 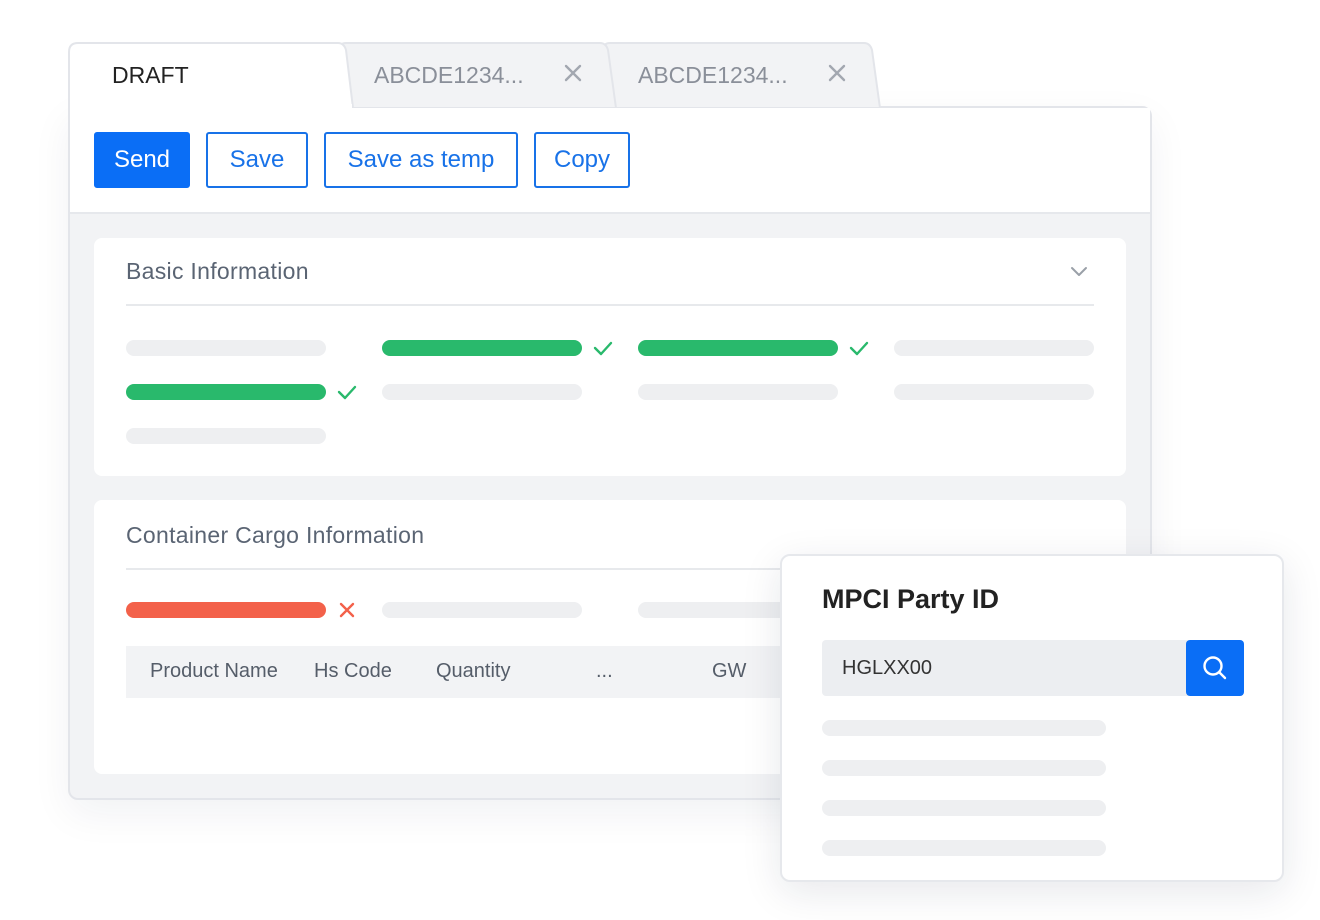 I want to click on toolbar: Send Save Save as temp Copy, so click(x=610, y=161).